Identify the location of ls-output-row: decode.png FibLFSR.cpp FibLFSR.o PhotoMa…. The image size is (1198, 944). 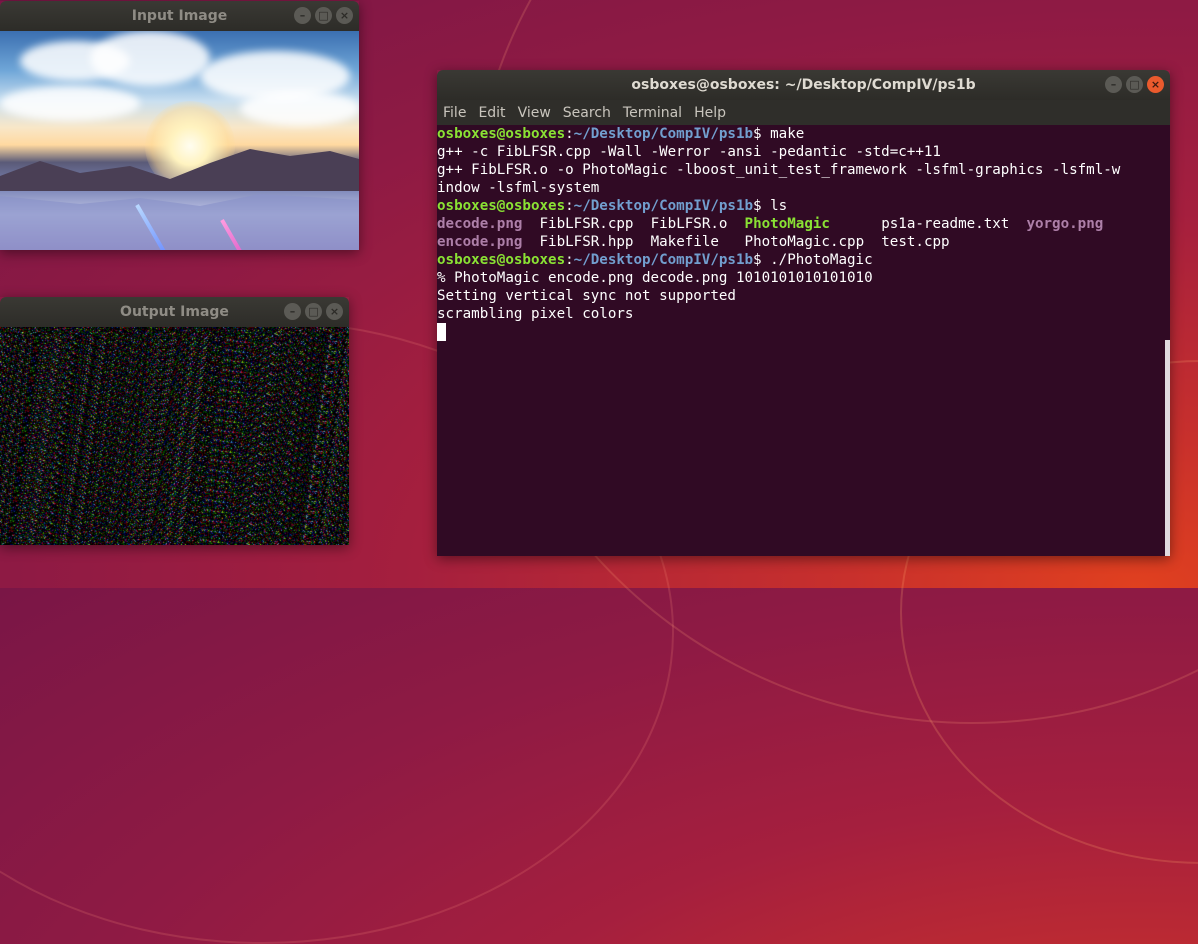
(803, 224).